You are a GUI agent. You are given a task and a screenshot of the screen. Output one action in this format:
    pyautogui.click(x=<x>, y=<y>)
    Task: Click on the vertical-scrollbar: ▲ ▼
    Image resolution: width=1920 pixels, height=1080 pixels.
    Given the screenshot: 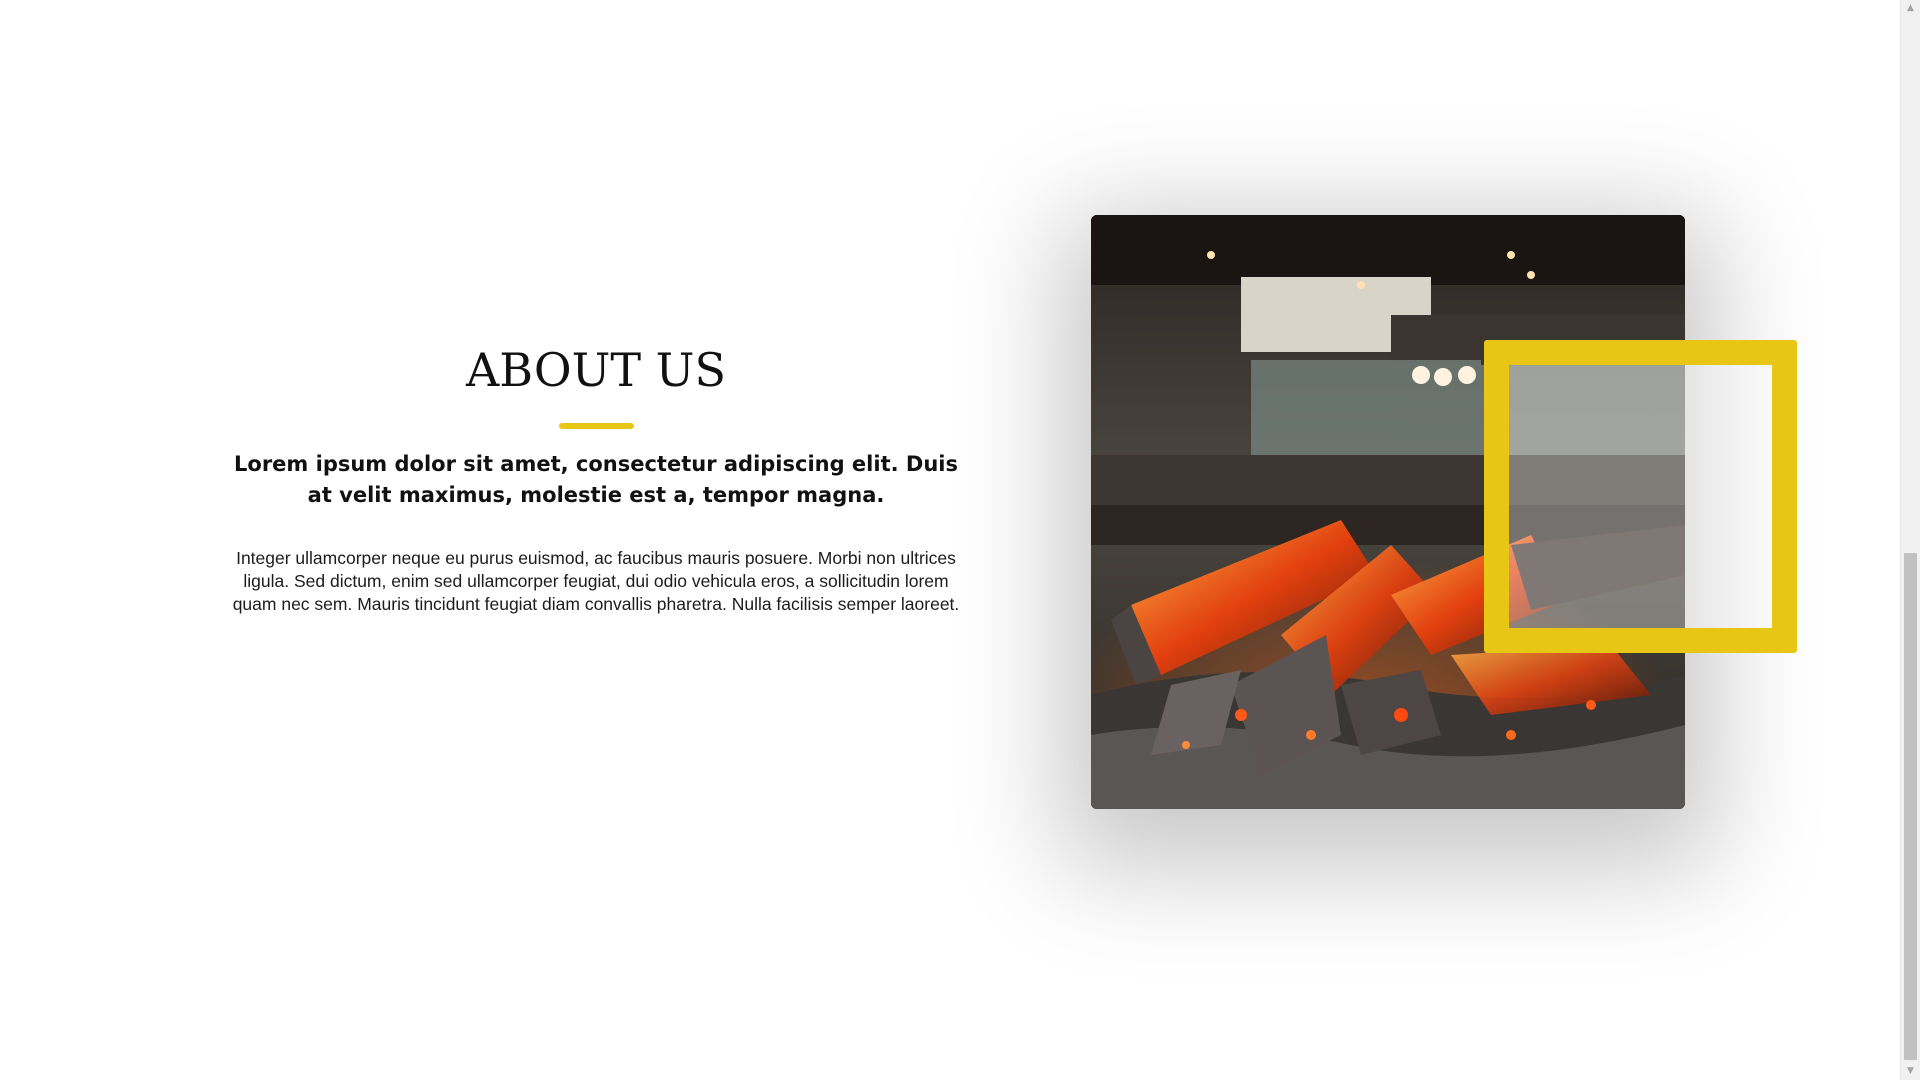 What is the action you would take?
    pyautogui.click(x=1910, y=540)
    